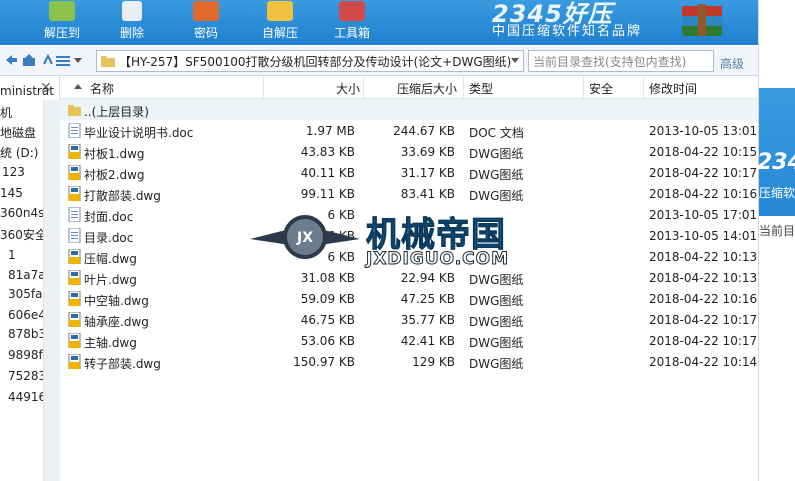 The height and width of the screenshot is (481, 795). I want to click on file-size: 99.11 KB, so click(327, 194).